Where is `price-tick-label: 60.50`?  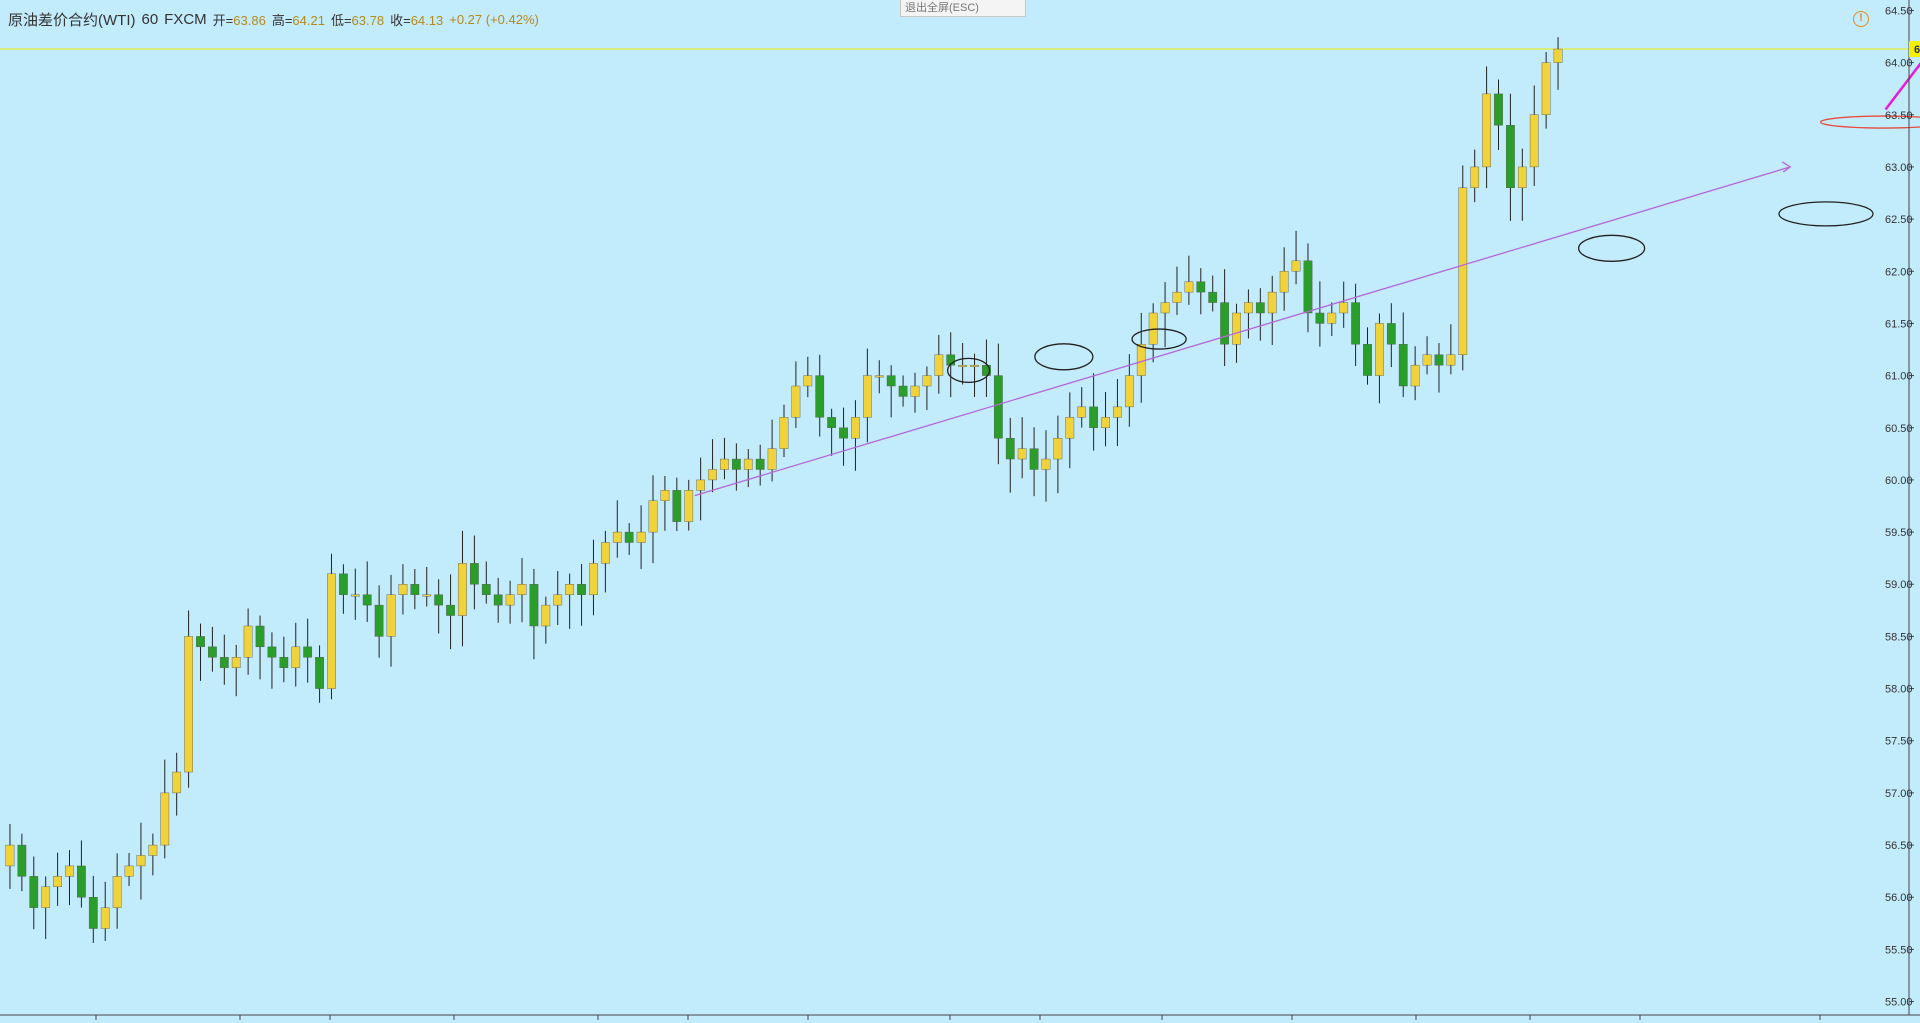 price-tick-label: 60.50 is located at coordinates (1899, 429).